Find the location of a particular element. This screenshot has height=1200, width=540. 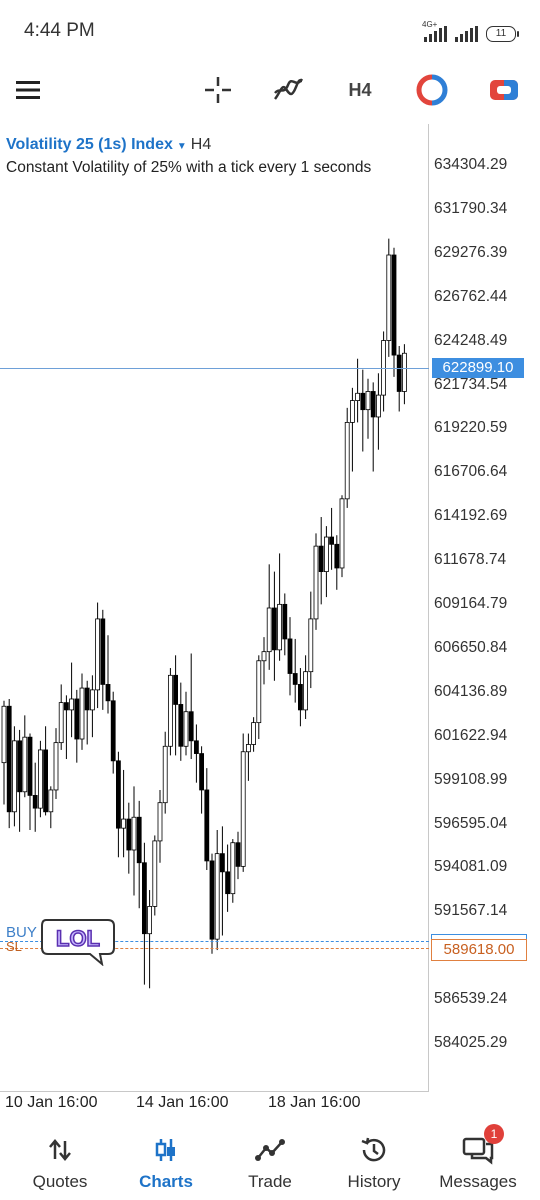

signal-icon is located at coordinates (466, 34).